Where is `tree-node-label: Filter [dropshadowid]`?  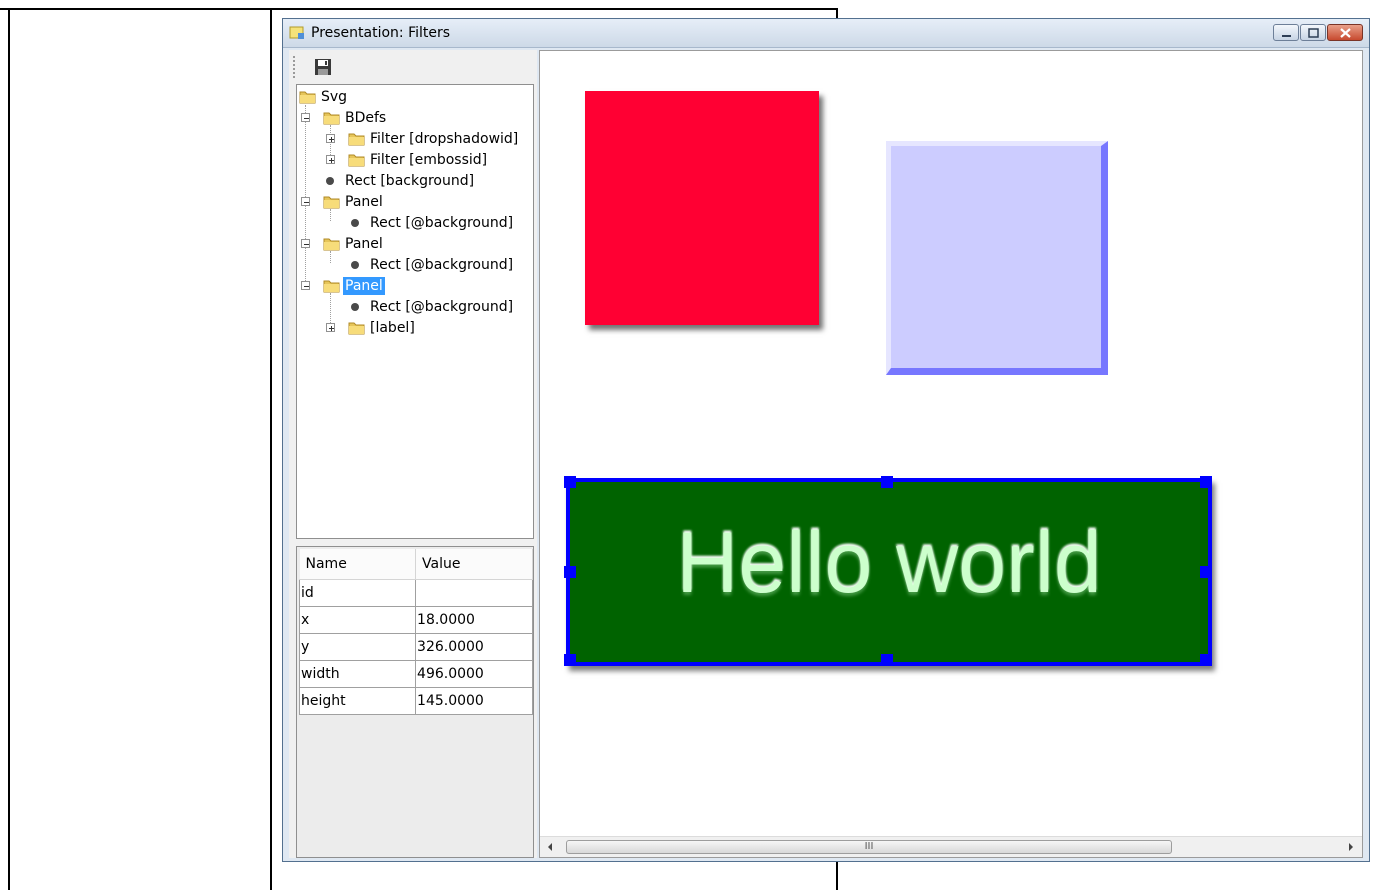
tree-node-label: Filter [dropshadowid] is located at coordinates (444, 139).